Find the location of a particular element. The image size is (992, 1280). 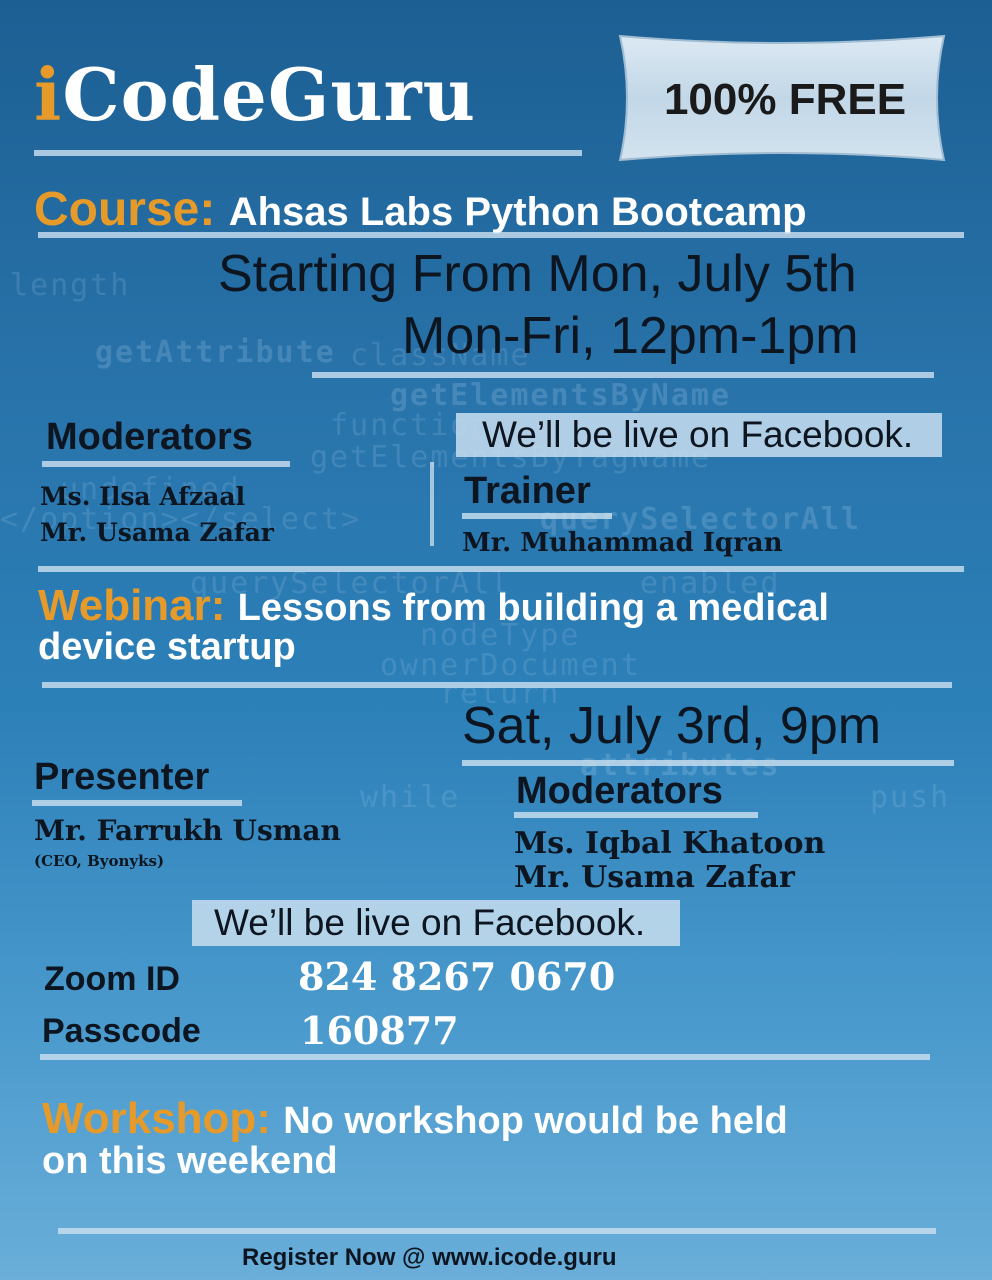

course-label: Course: is located at coordinates (125, 209).